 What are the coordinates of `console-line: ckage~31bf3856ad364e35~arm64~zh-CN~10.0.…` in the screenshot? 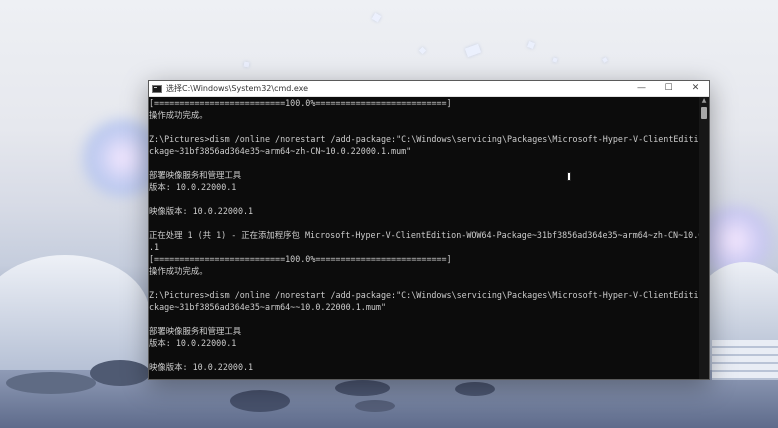 It's located at (280, 151).